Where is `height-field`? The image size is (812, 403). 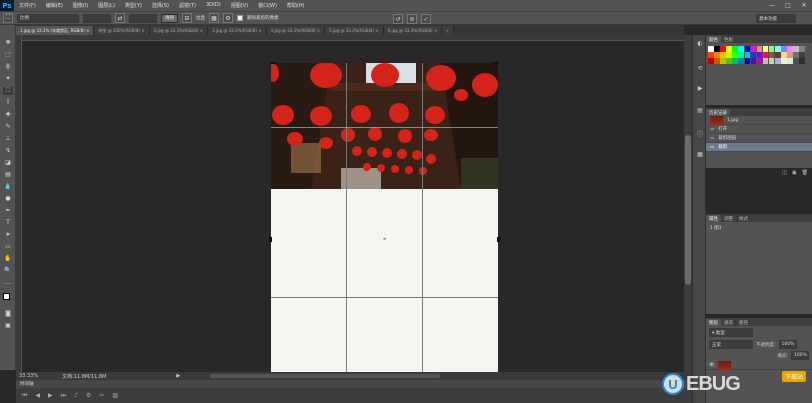 height-field is located at coordinates (143, 18).